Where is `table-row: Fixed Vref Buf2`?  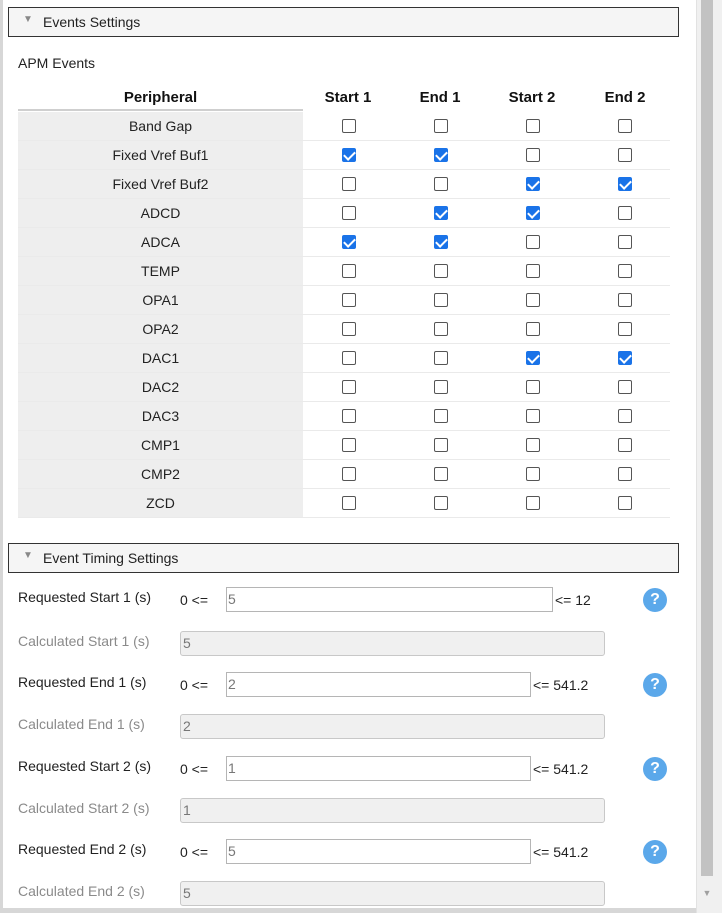
table-row: Fixed Vref Buf2 is located at coordinates (344, 184).